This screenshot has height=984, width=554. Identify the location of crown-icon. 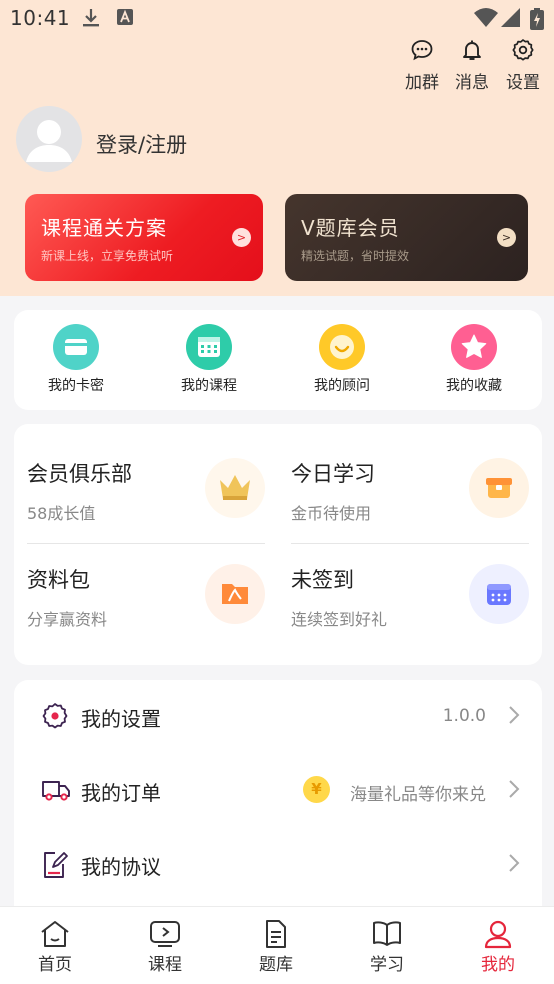
(235, 488).